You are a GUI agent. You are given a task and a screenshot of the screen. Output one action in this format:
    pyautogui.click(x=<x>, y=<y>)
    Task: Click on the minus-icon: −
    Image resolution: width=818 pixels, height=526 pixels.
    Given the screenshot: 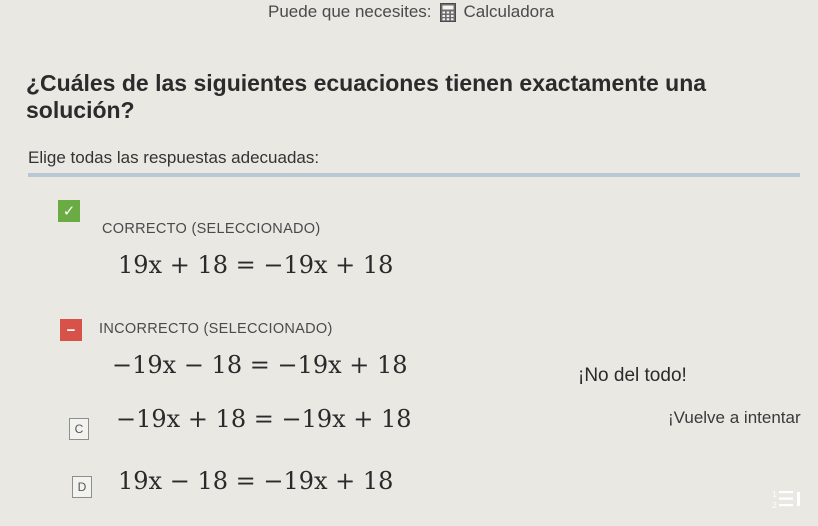 What is the action you would take?
    pyautogui.click(x=71, y=330)
    